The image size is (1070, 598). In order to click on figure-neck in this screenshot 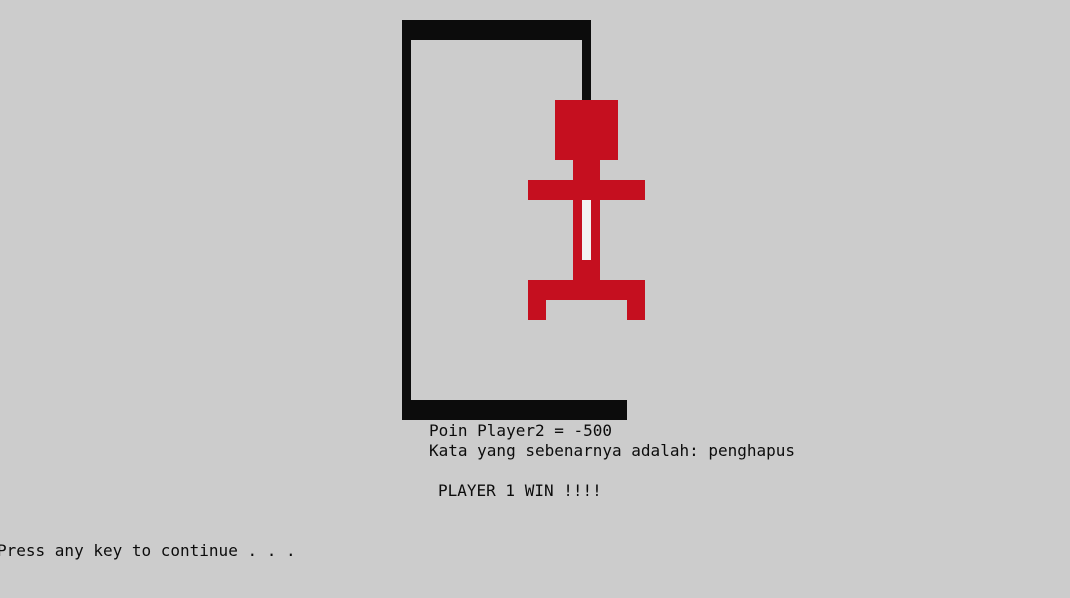, I will do `click(586, 170)`.